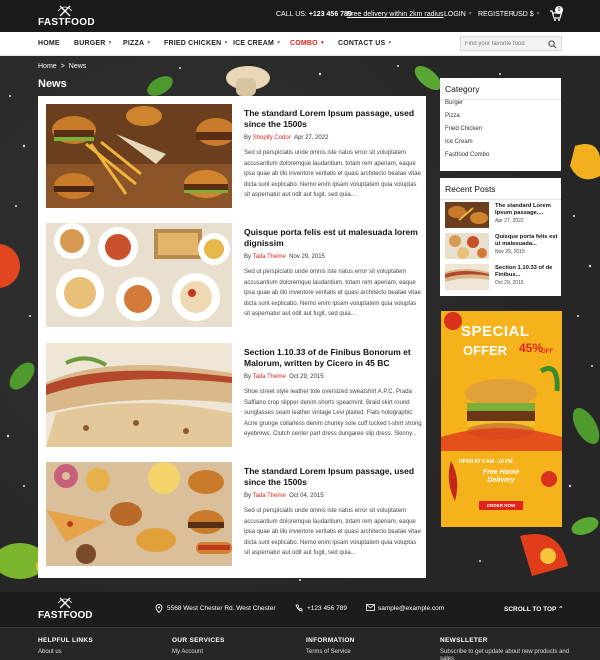 Image resolution: width=600 pixels, height=660 pixels. Describe the element at coordinates (365, 43) in the screenshot. I see `nav-contact-us: CONTACT US ▼` at that location.